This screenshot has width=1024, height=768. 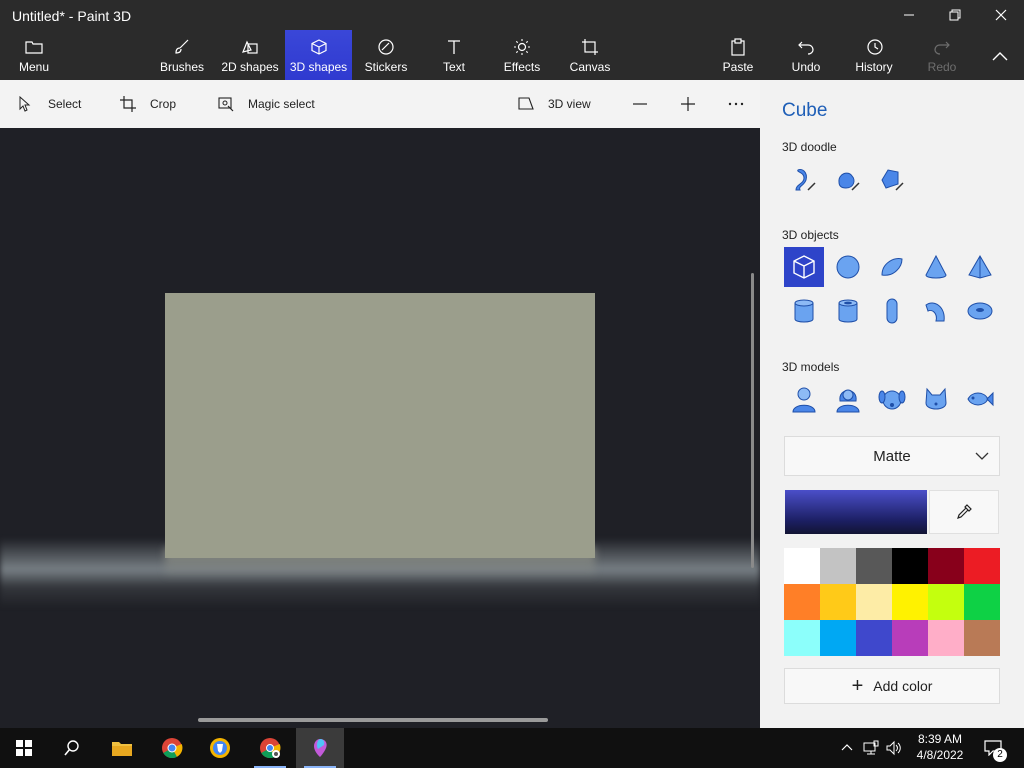 I want to click on cat-model-icon, so click(x=936, y=398).